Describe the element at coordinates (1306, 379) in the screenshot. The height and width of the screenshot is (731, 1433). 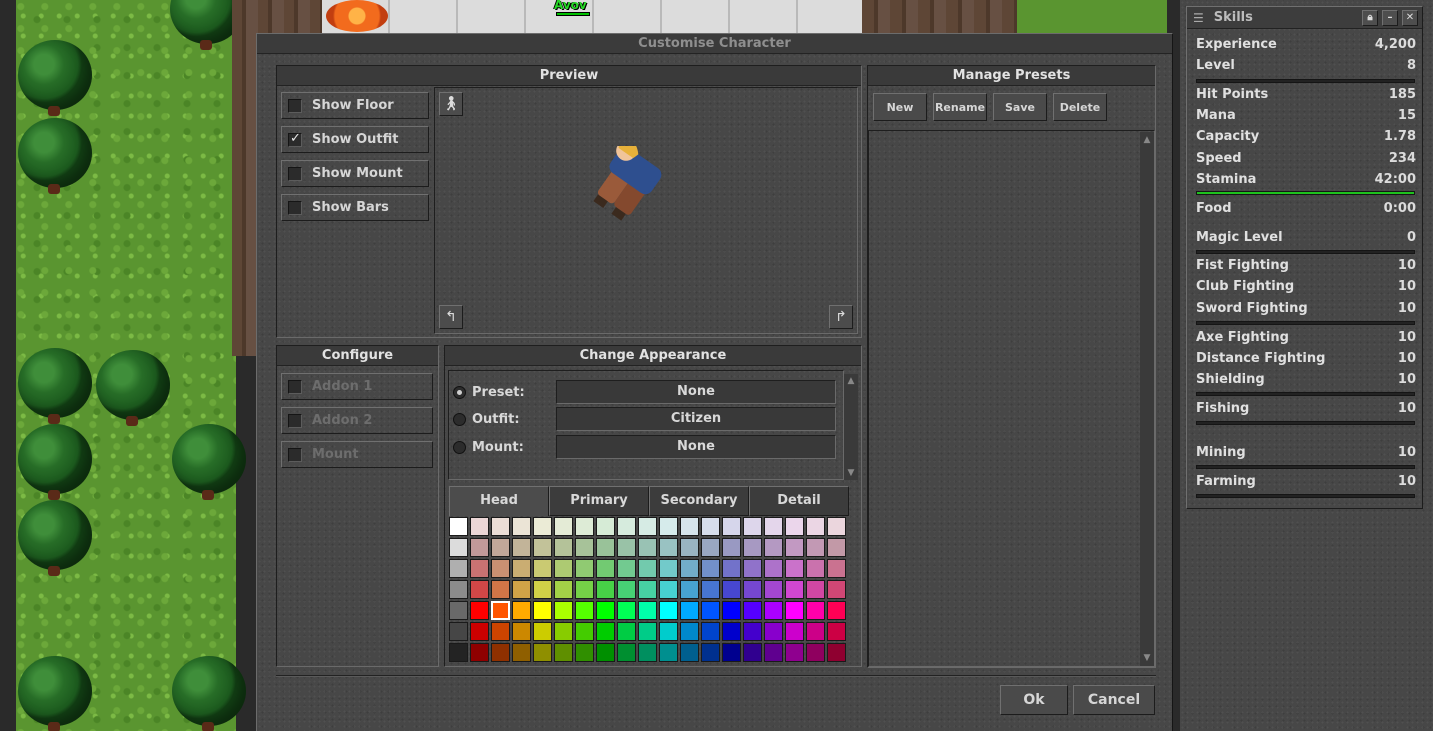
I see `skill-row: Shielding 10` at that location.